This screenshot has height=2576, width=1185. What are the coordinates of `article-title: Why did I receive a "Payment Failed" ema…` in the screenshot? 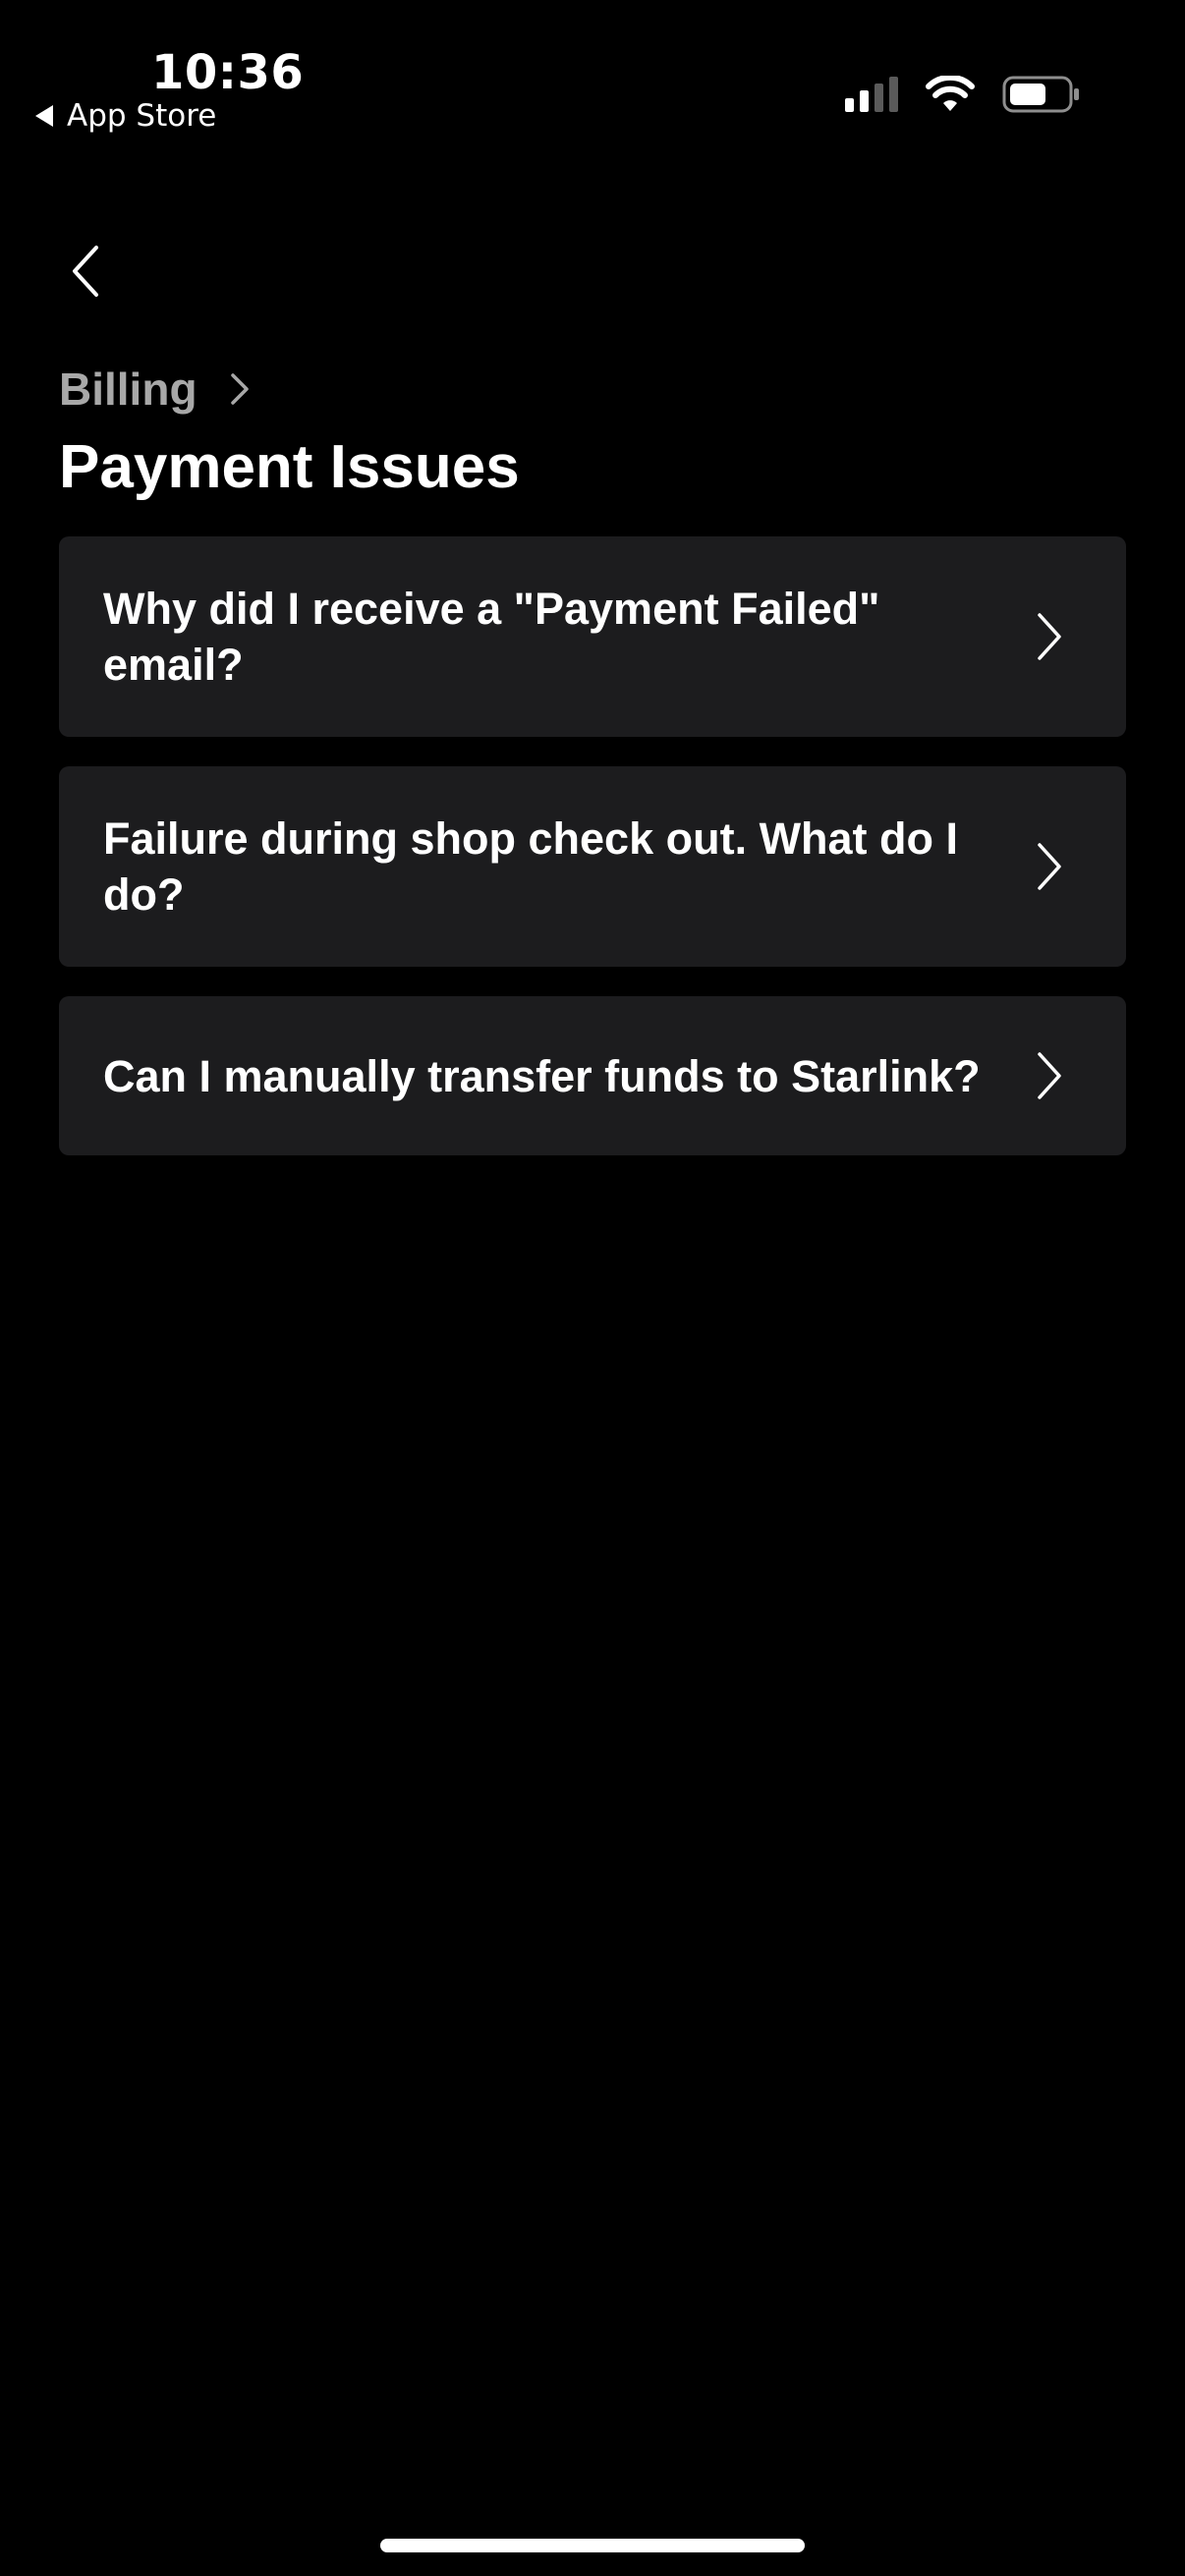 It's located at (492, 637).